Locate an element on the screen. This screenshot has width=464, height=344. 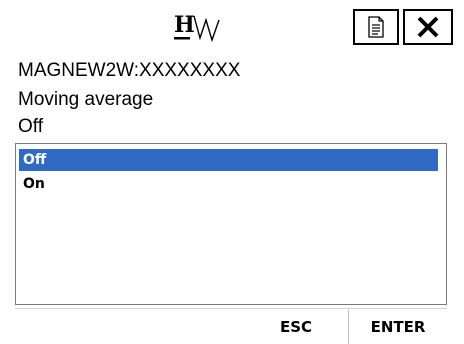
hw-logo-icon: H is located at coordinates (202, 28).